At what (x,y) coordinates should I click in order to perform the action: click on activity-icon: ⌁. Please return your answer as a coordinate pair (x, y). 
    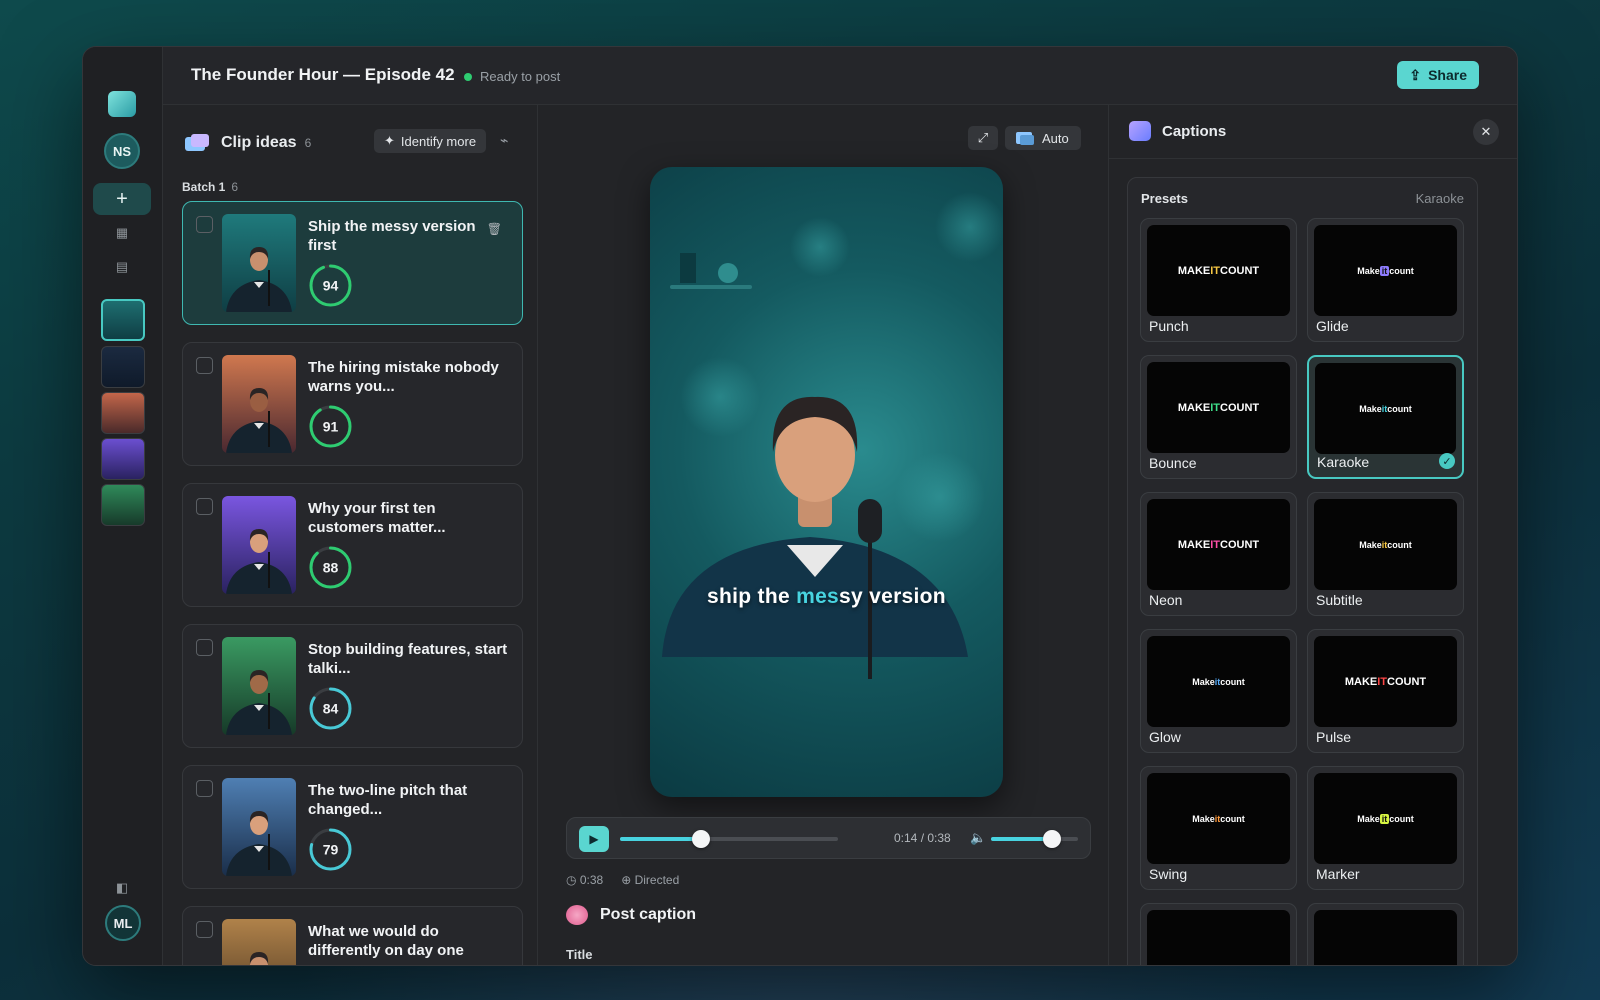
    Looking at the image, I should click on (504, 140).